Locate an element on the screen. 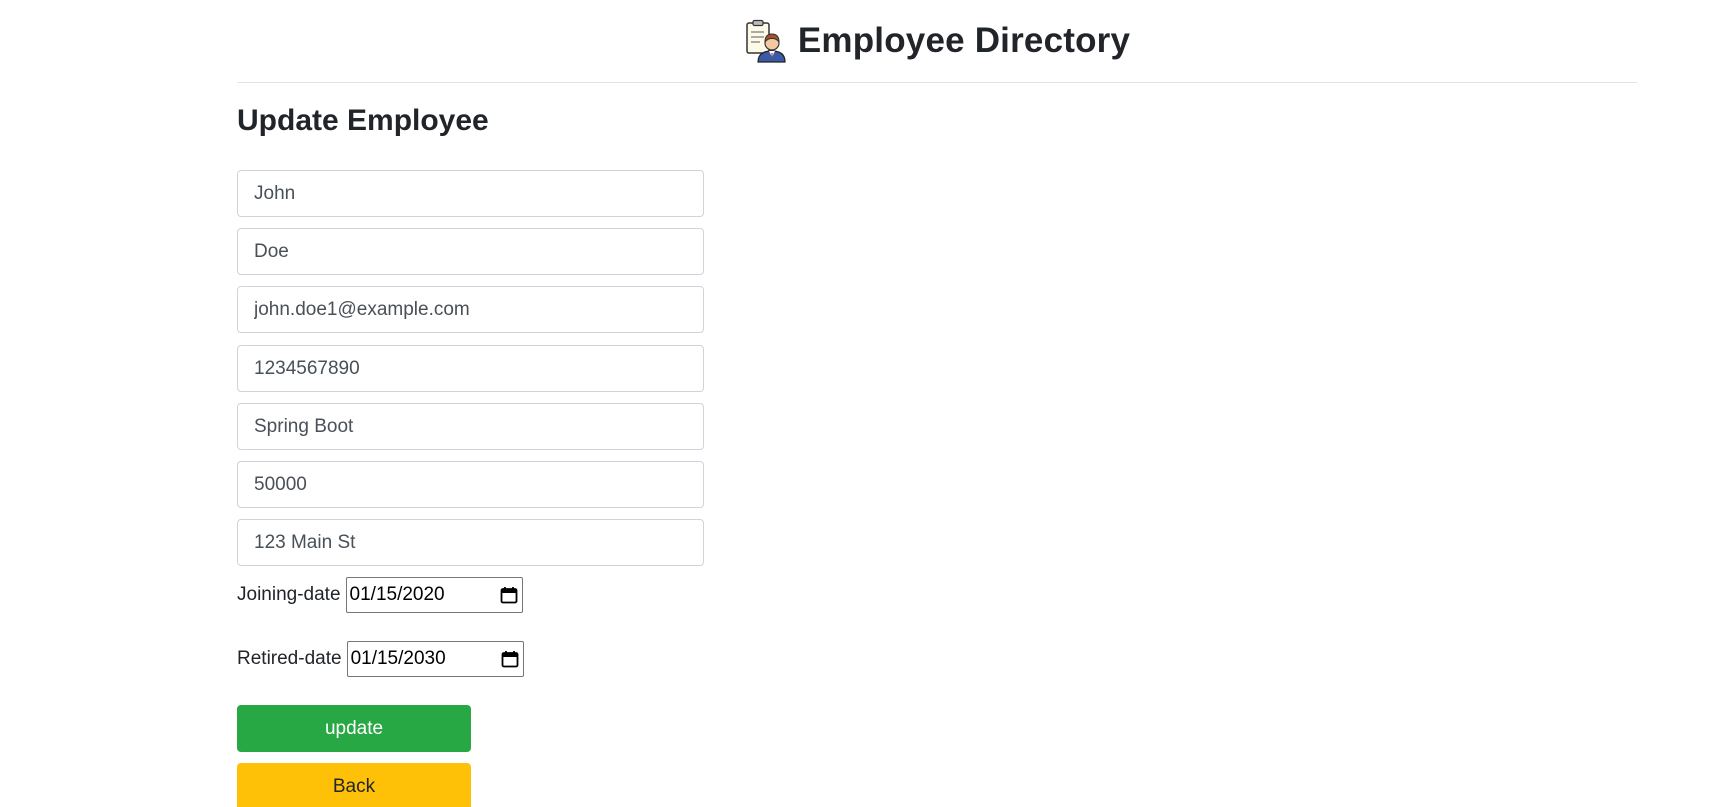 This screenshot has width=1726, height=807. department-field is located at coordinates (470, 426).